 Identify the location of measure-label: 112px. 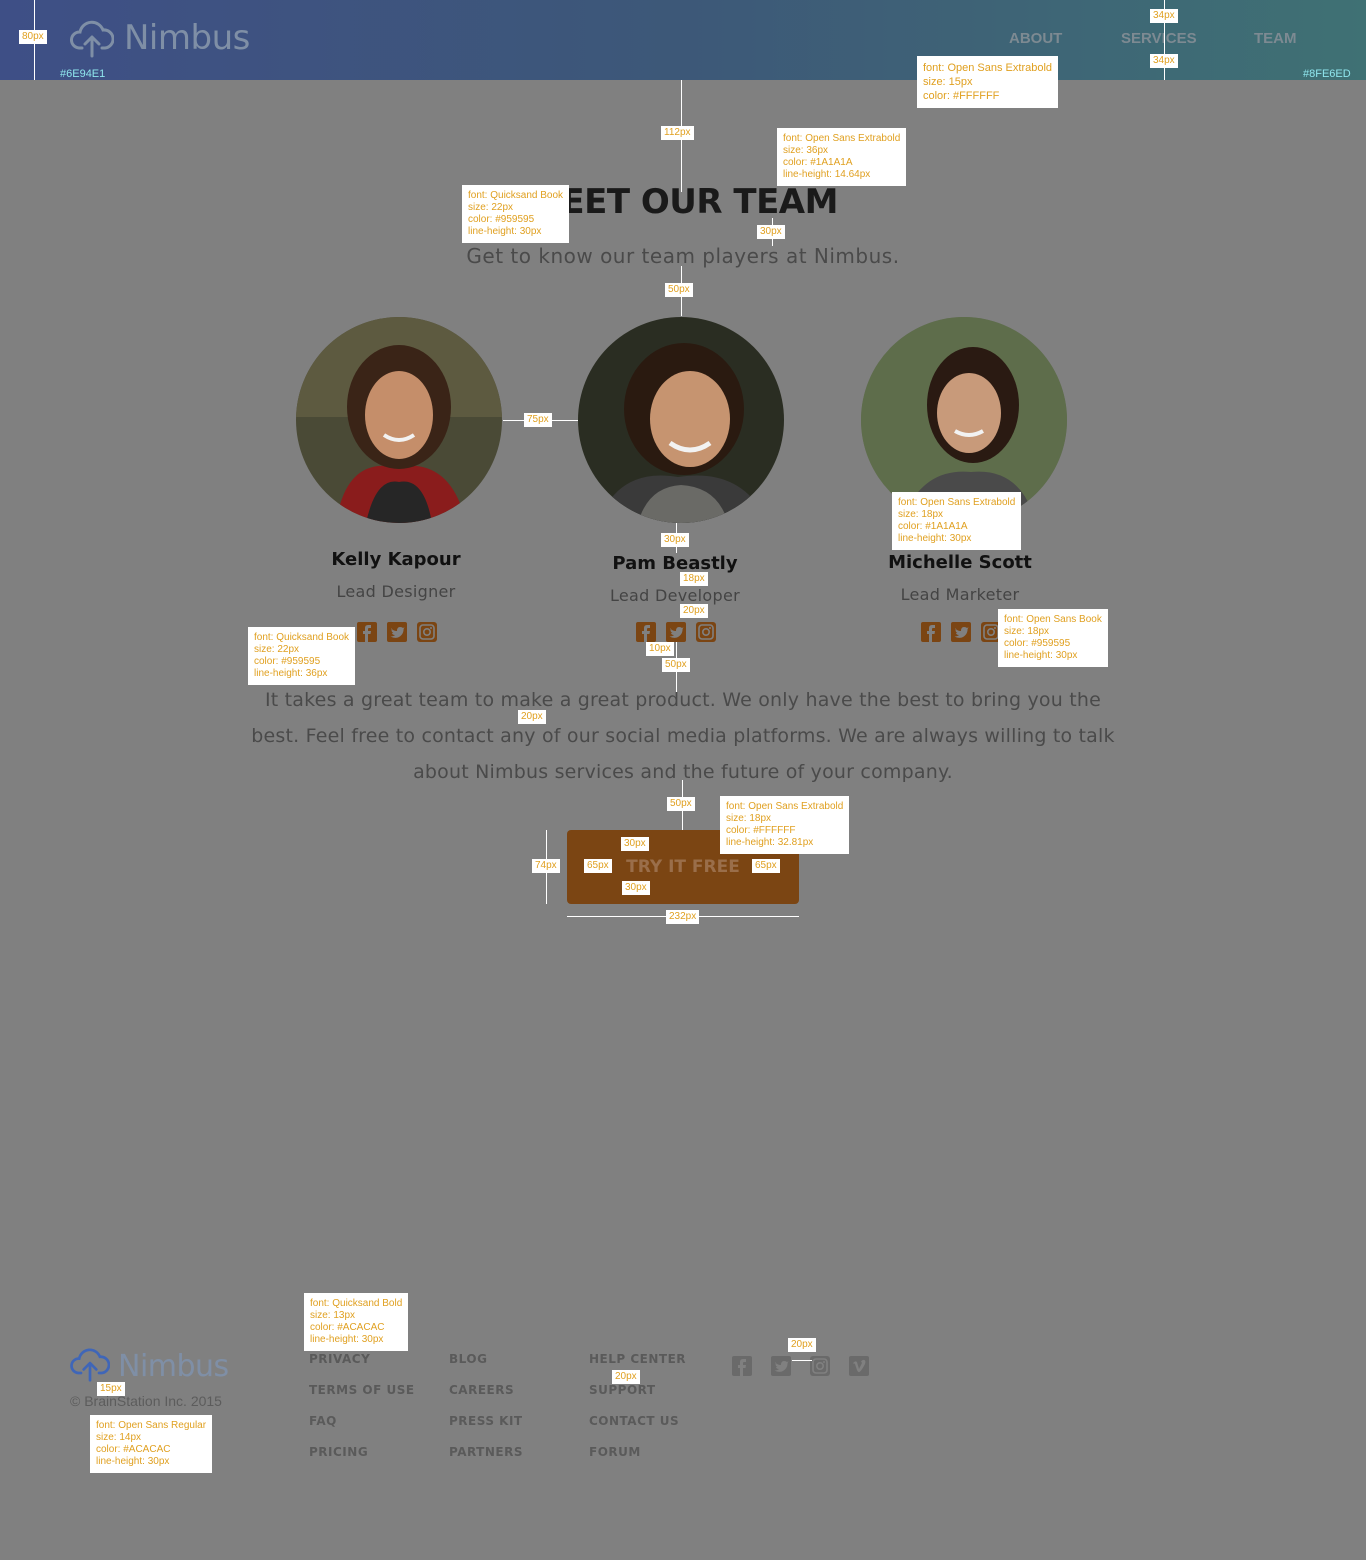
(677, 133).